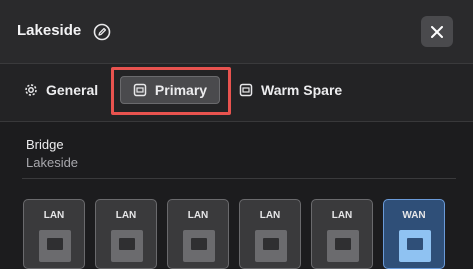  What do you see at coordinates (52, 162) in the screenshot?
I see `bridge-value: Lakeside` at bounding box center [52, 162].